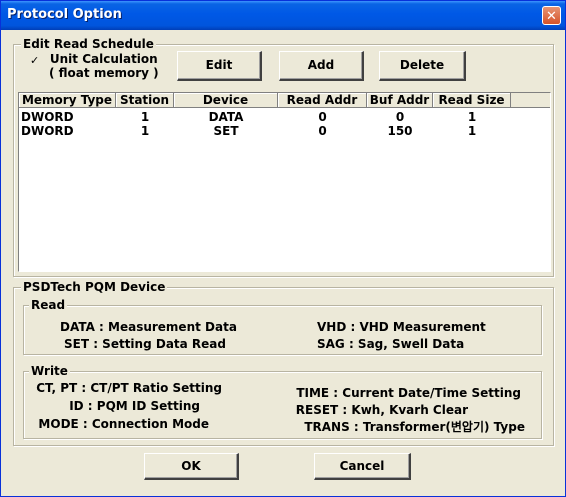  What do you see at coordinates (134, 406) in the screenshot?
I see `write-desc-id: ID : PQM ID Setting` at bounding box center [134, 406].